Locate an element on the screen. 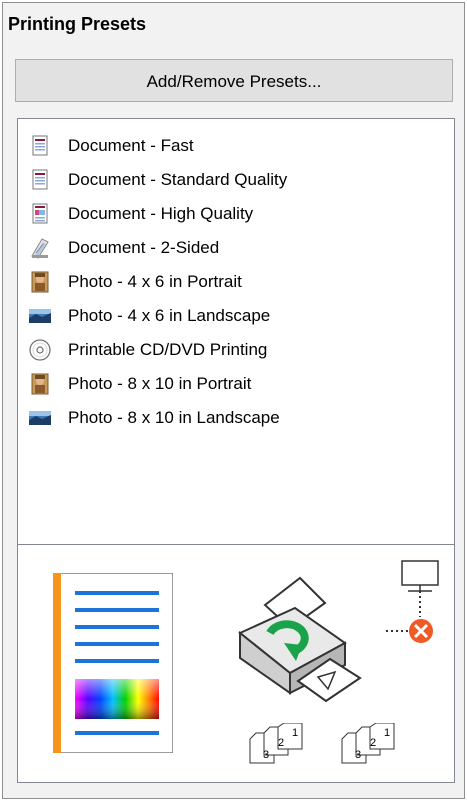 The width and height of the screenshot is (467, 801). preset-item-photo-4x6-portrait: Photo - 4 x 6 in Portrait is located at coordinates (135, 282).